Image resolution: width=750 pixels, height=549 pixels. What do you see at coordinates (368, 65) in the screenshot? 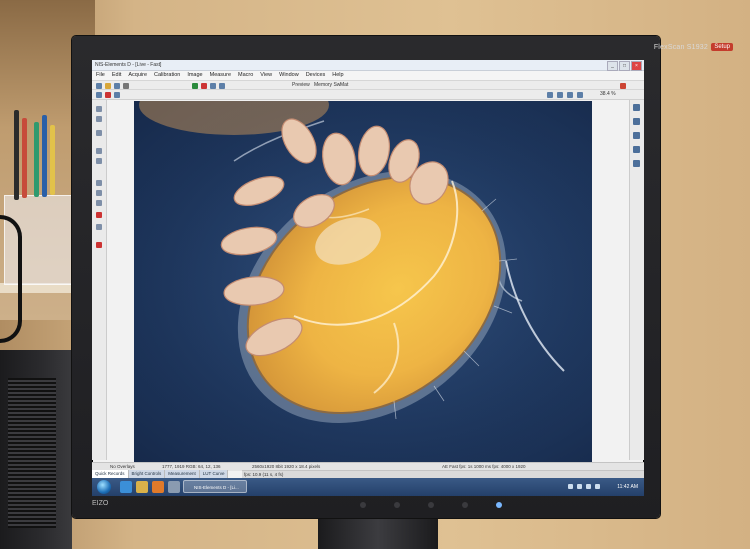
I see `app-titlebar: NIS-Elements D - [Live - Fast] _ □ ×` at bounding box center [368, 65].